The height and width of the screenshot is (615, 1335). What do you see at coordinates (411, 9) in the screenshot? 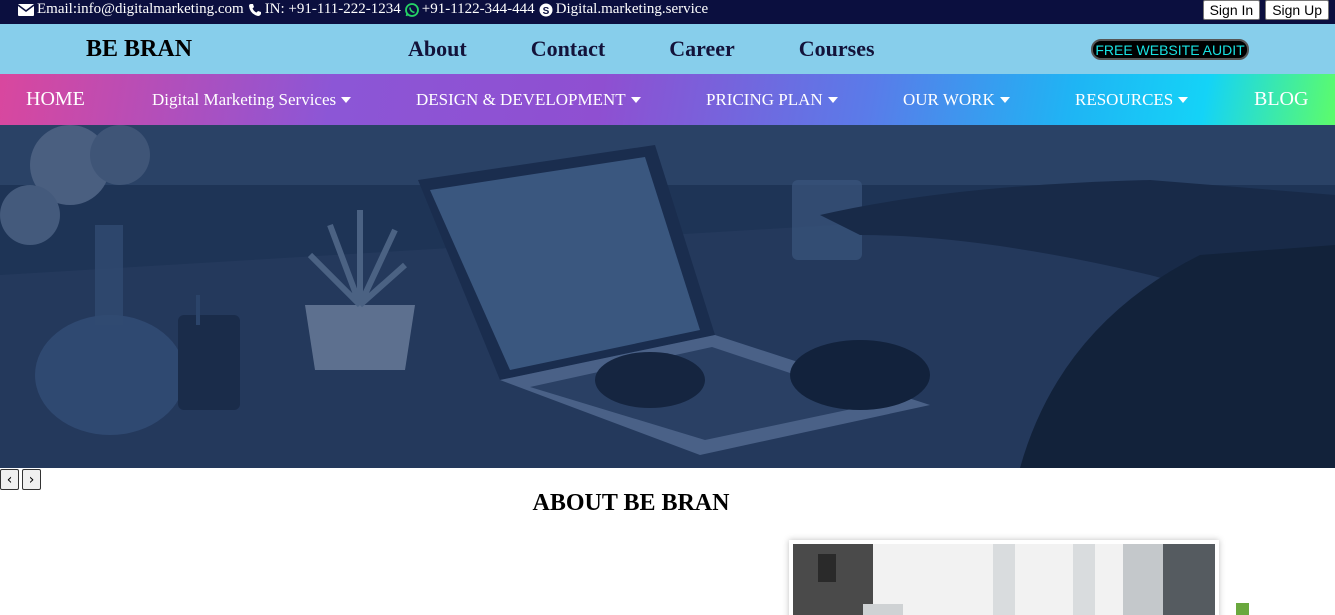
I see `whatsapp-icon` at bounding box center [411, 9].